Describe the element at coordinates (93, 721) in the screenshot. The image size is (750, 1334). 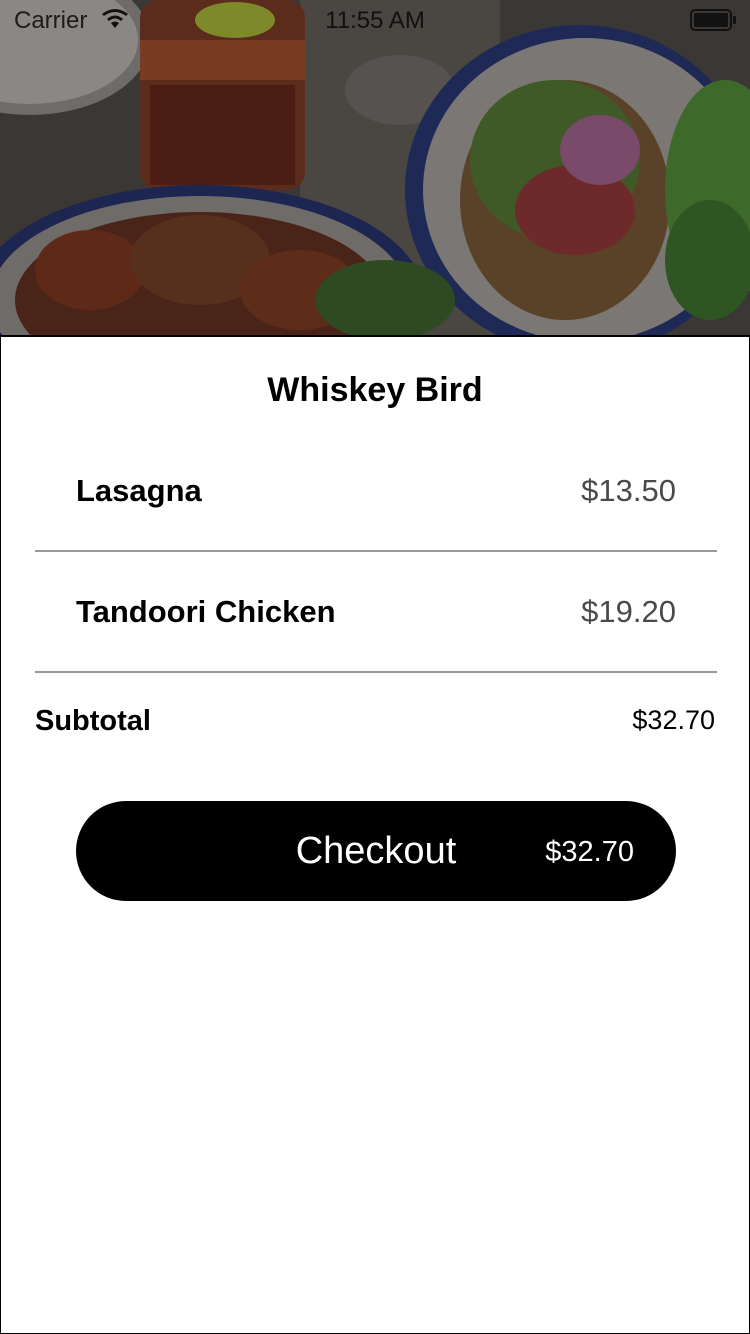
I see `subtotal-label: Subtotal` at that location.